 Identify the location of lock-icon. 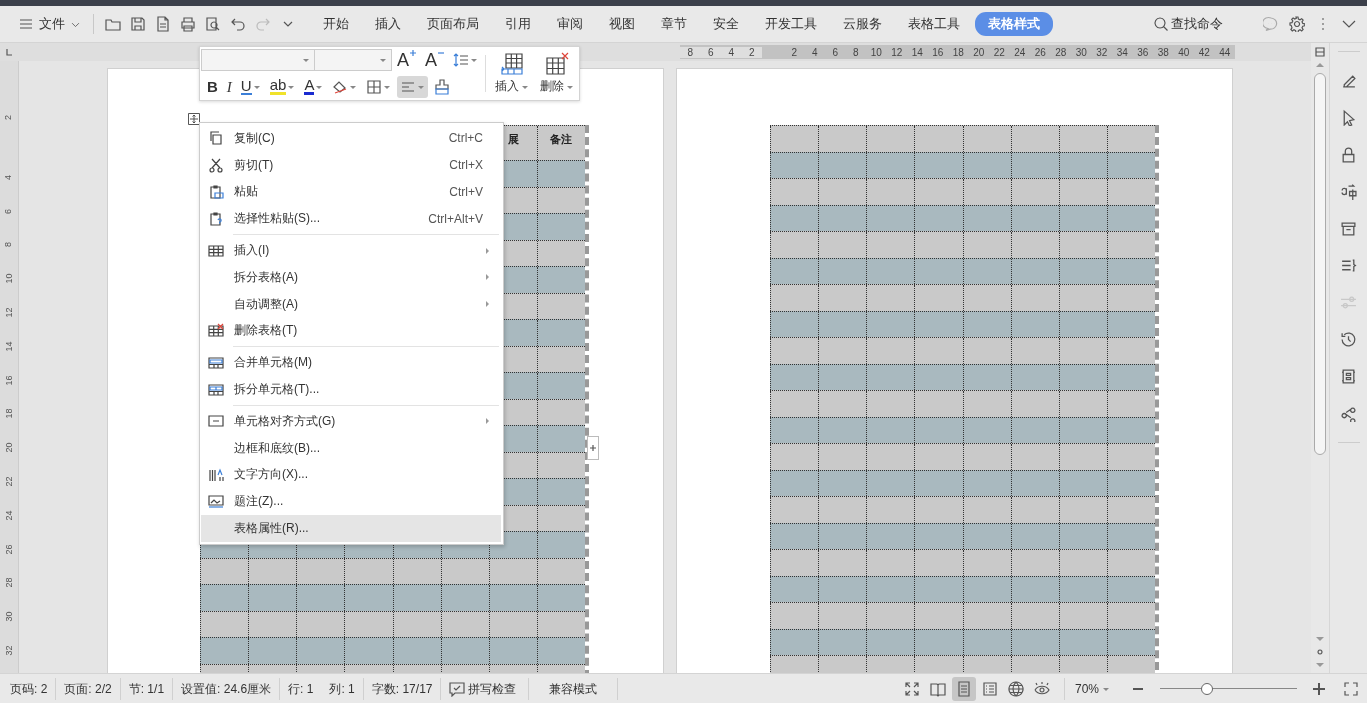
(1348, 154).